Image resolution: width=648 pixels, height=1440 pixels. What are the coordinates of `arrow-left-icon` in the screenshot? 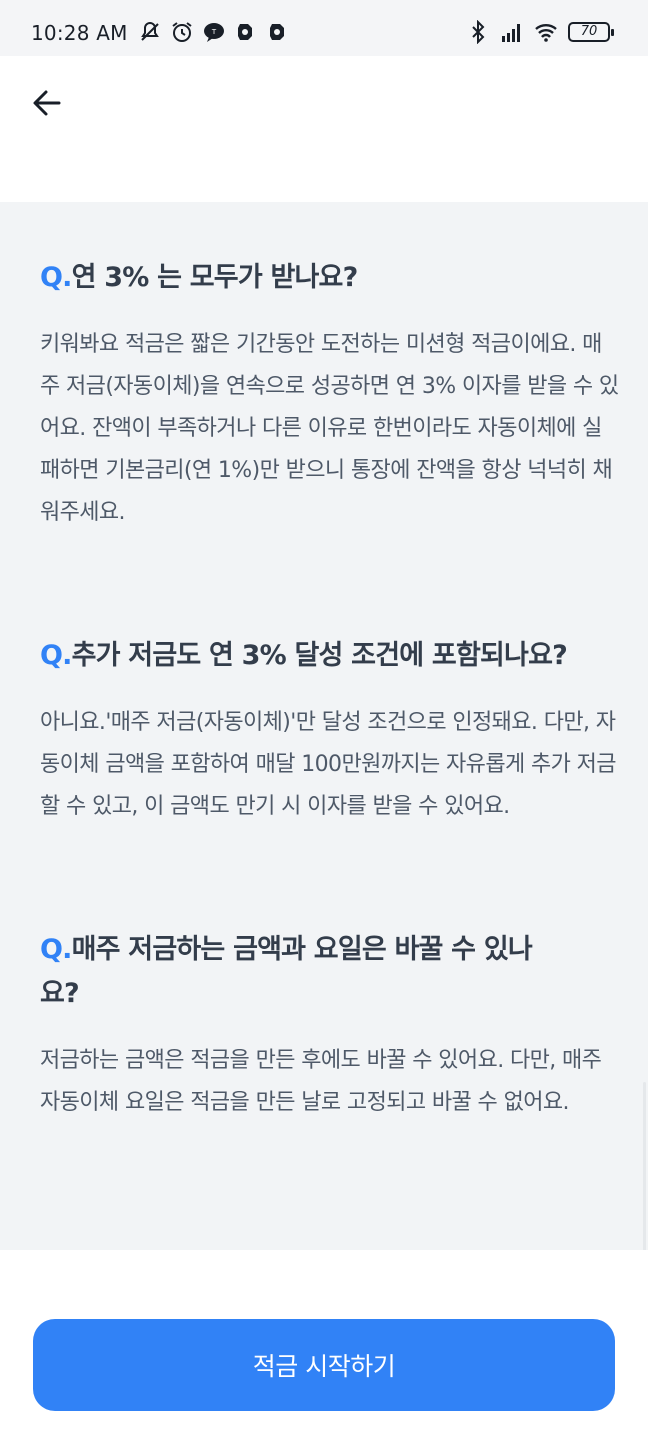 It's located at (47, 103).